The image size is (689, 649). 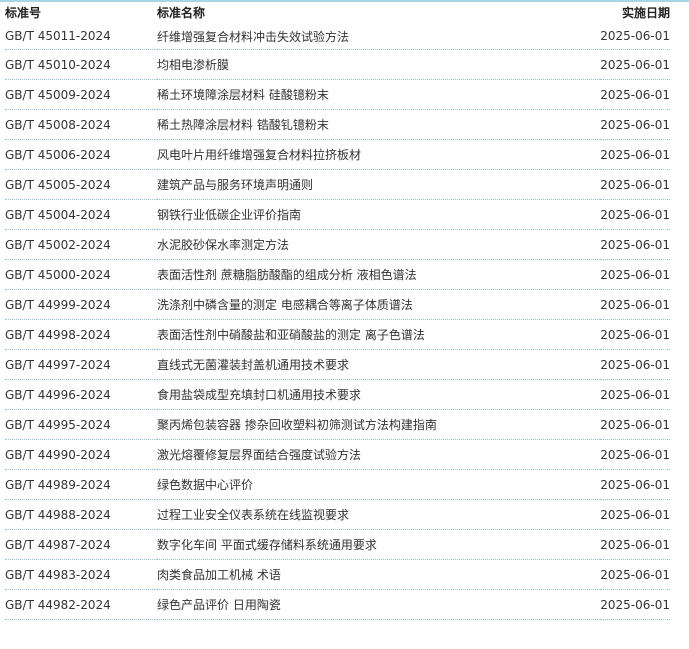 What do you see at coordinates (378, 244) in the screenshot?
I see `standard-name-link: 水泥胶砂保水率测定方法` at bounding box center [378, 244].